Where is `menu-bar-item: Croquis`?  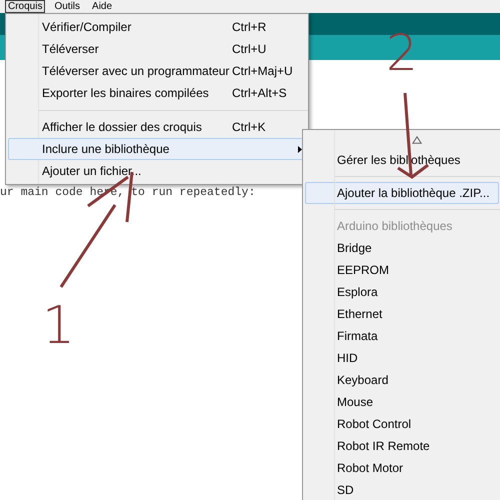
menu-bar-item: Croquis is located at coordinates (25, 6).